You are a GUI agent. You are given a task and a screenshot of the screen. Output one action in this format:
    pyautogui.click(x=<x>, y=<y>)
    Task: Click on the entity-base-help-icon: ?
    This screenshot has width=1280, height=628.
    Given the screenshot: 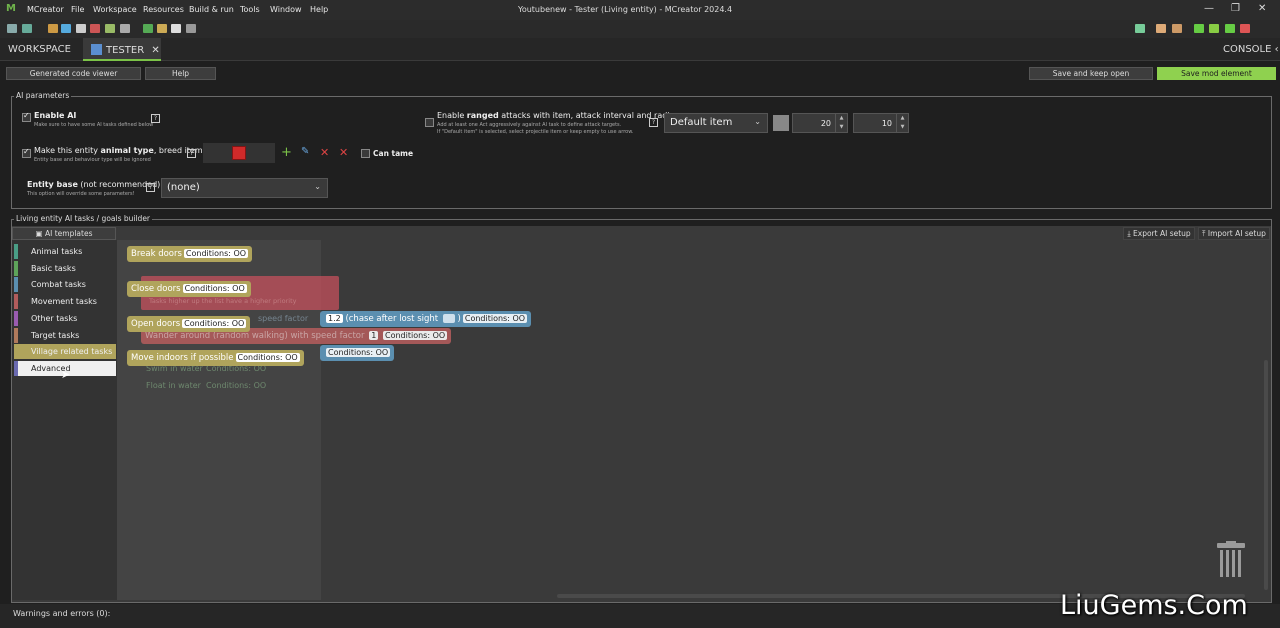 What is the action you would take?
    pyautogui.click(x=150, y=187)
    